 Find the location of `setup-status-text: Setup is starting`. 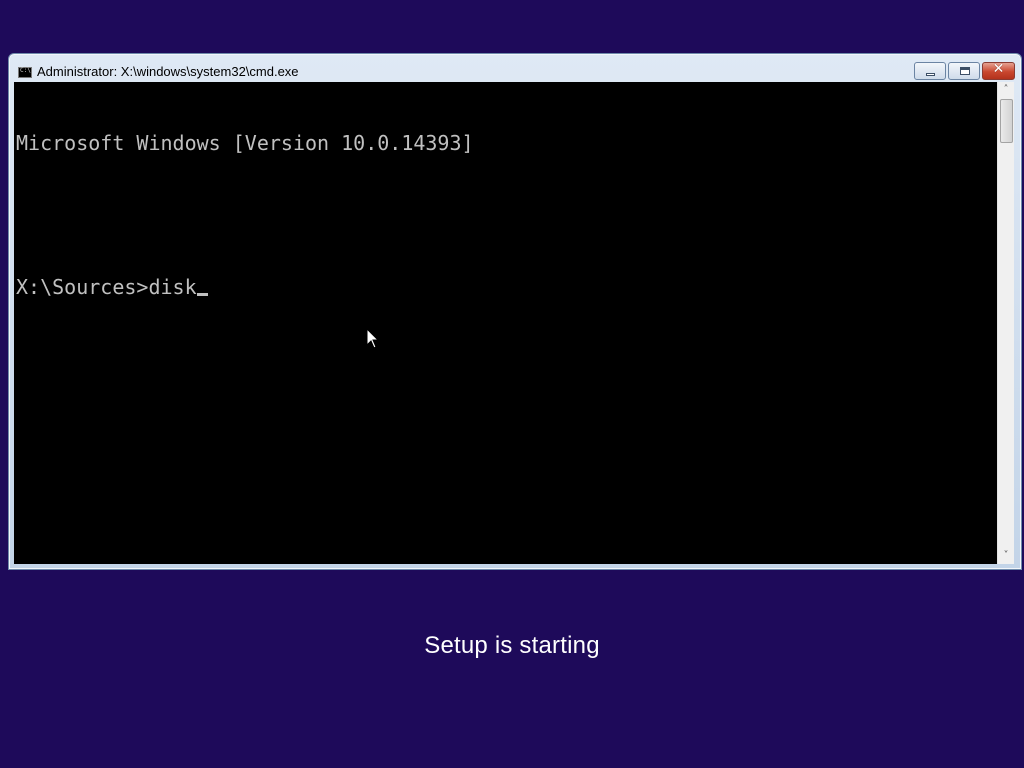

setup-status-text: Setup is starting is located at coordinates (512, 645).